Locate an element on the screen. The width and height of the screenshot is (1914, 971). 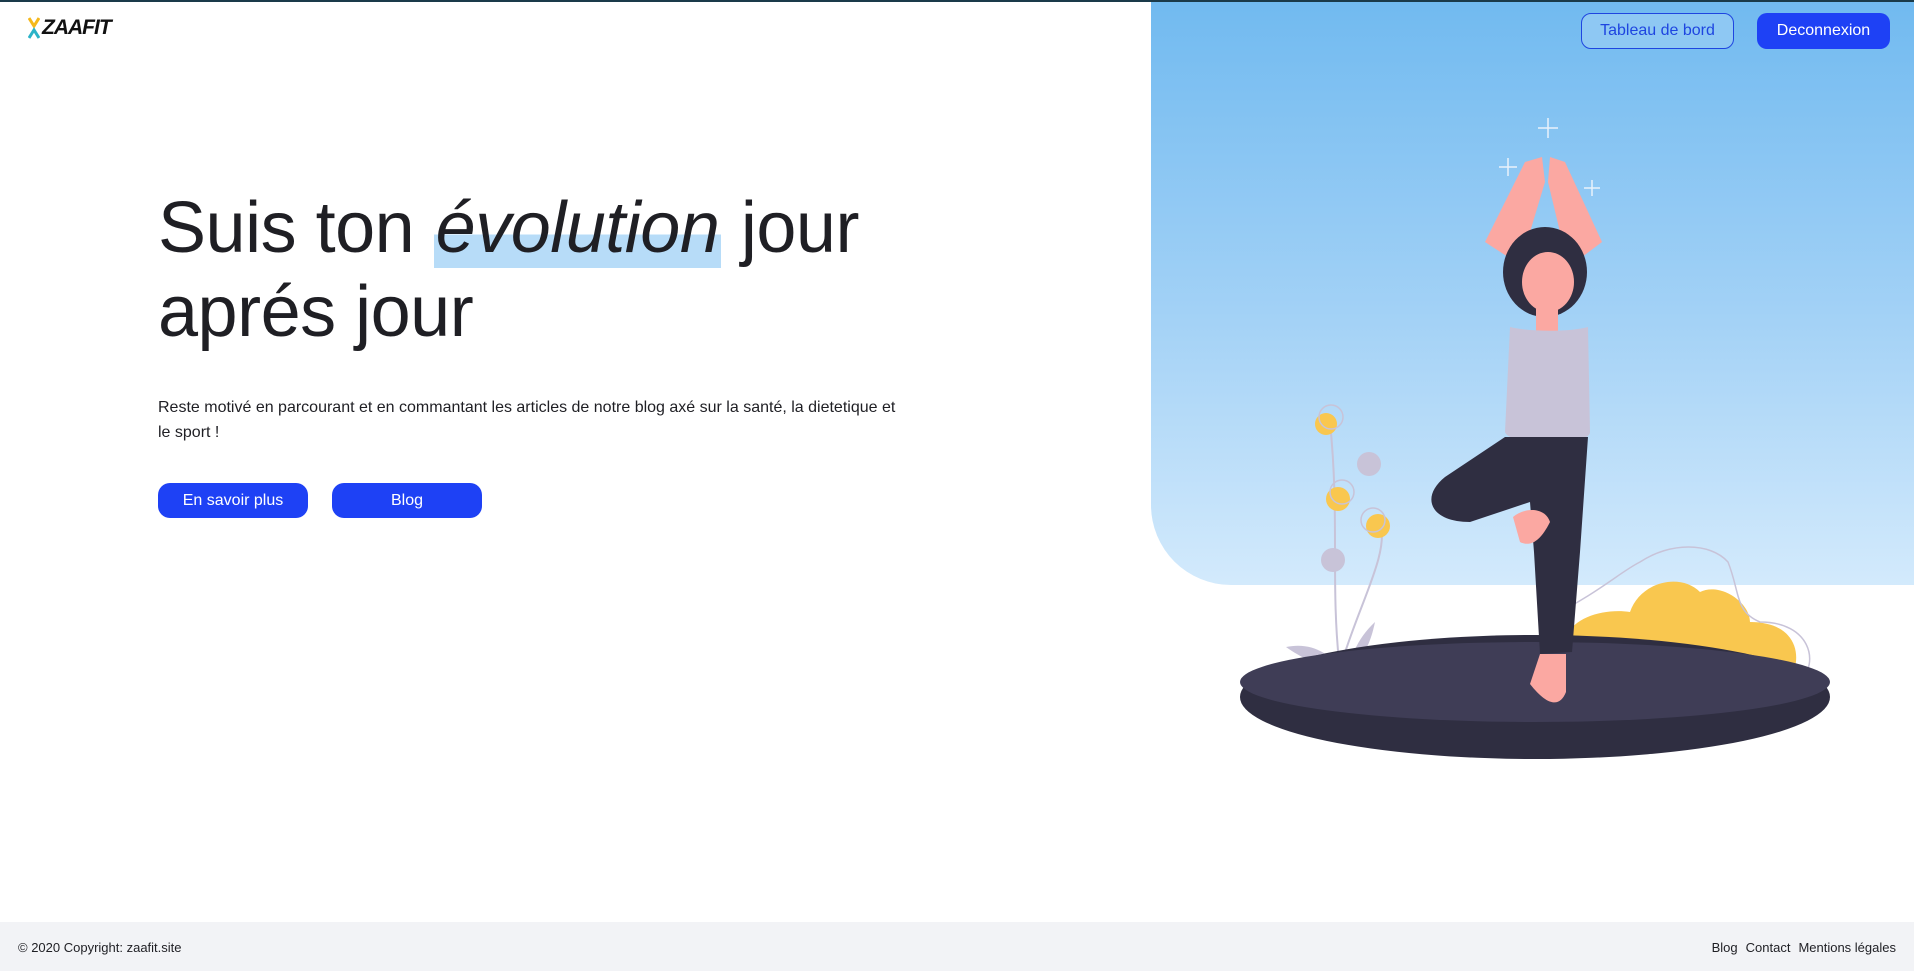
footer-copyright: © 2020 Copyright: zaafit.site is located at coordinates (100, 947).